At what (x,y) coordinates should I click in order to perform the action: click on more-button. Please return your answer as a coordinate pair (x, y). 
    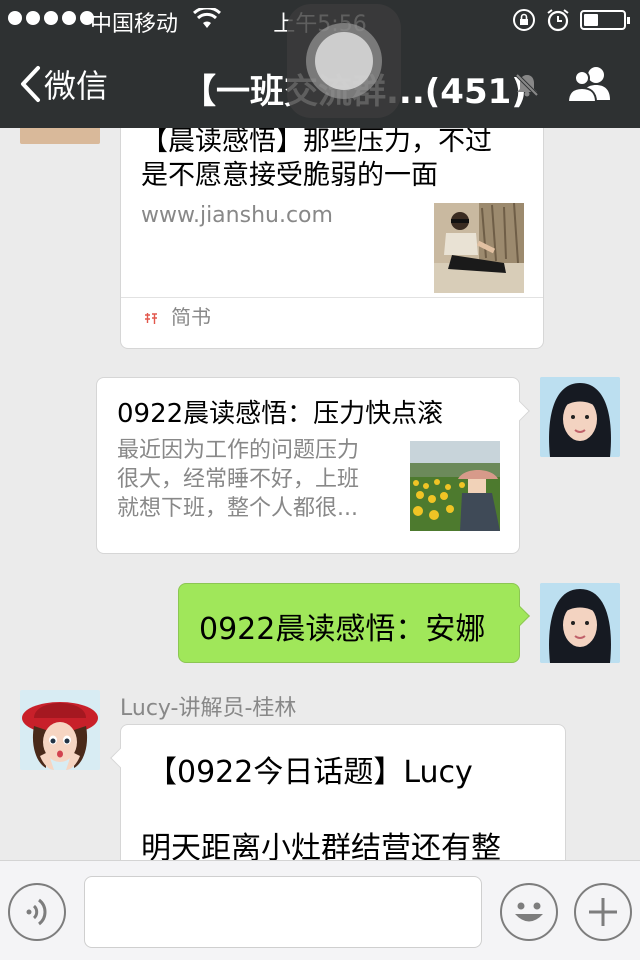
    Looking at the image, I should click on (603, 912).